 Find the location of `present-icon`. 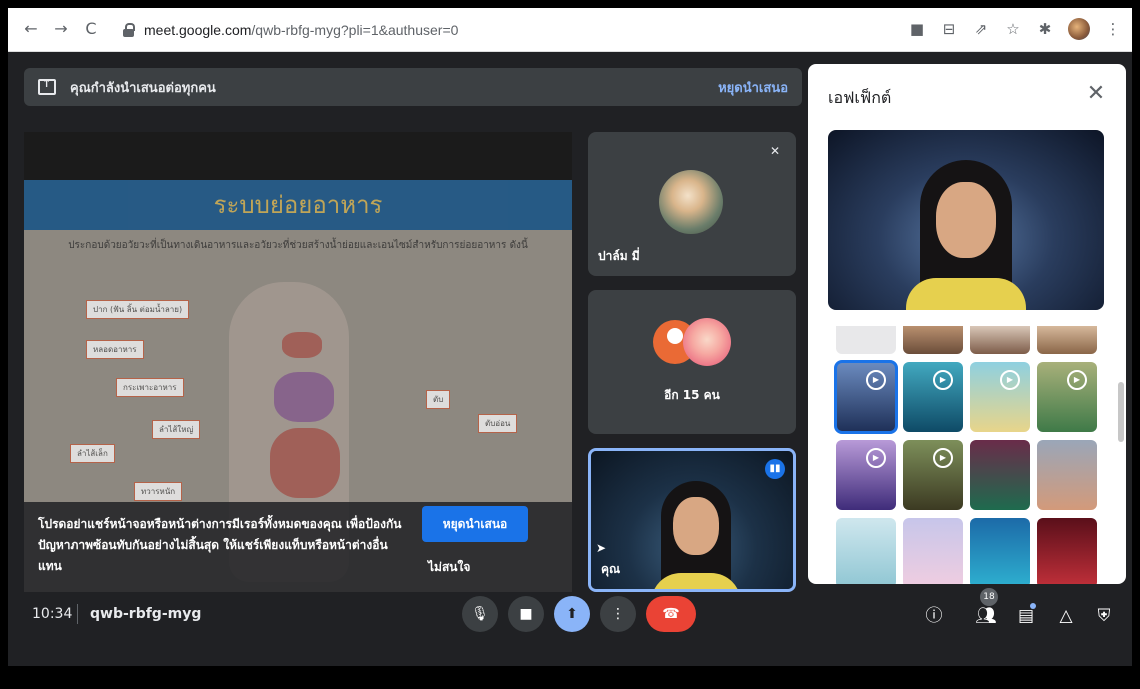

present-icon is located at coordinates (47, 86).